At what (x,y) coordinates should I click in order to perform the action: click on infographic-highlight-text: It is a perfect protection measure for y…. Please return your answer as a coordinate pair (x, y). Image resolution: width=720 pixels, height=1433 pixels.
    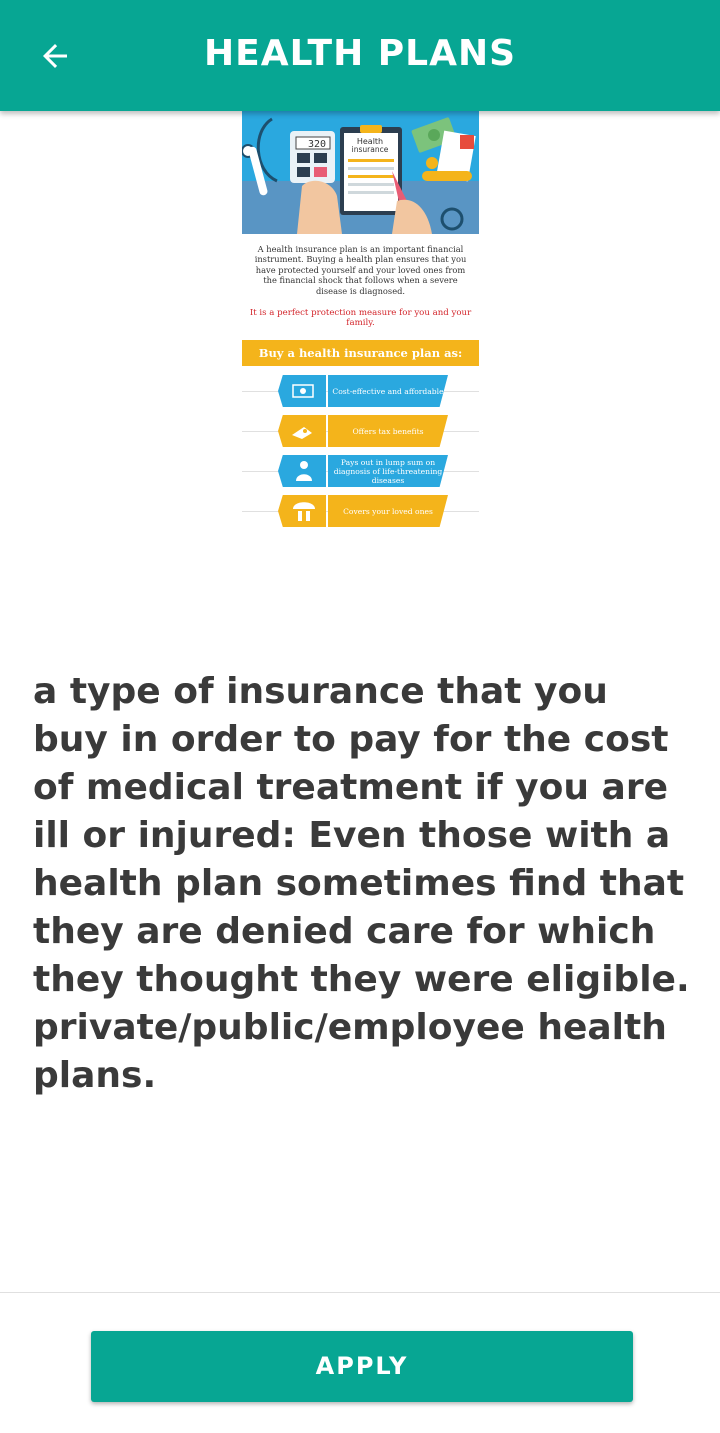
    Looking at the image, I should click on (360, 318).